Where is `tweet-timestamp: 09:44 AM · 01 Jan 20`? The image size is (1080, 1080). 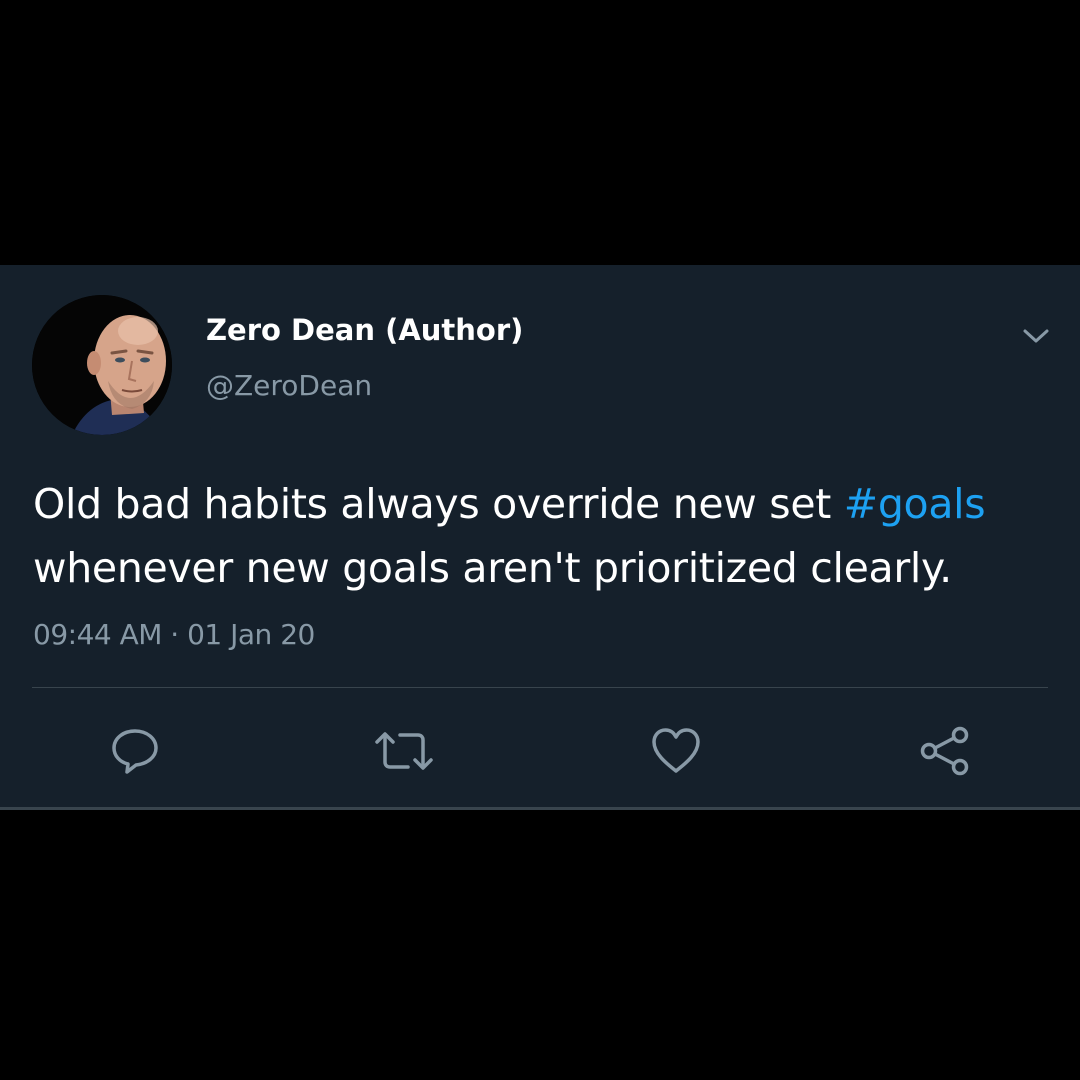 tweet-timestamp: 09:44 AM · 01 Jan 20 is located at coordinates (174, 635).